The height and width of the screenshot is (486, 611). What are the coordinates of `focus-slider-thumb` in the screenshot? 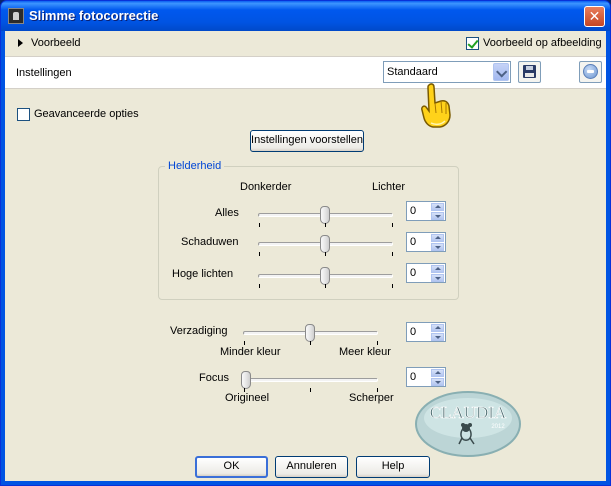 It's located at (246, 380).